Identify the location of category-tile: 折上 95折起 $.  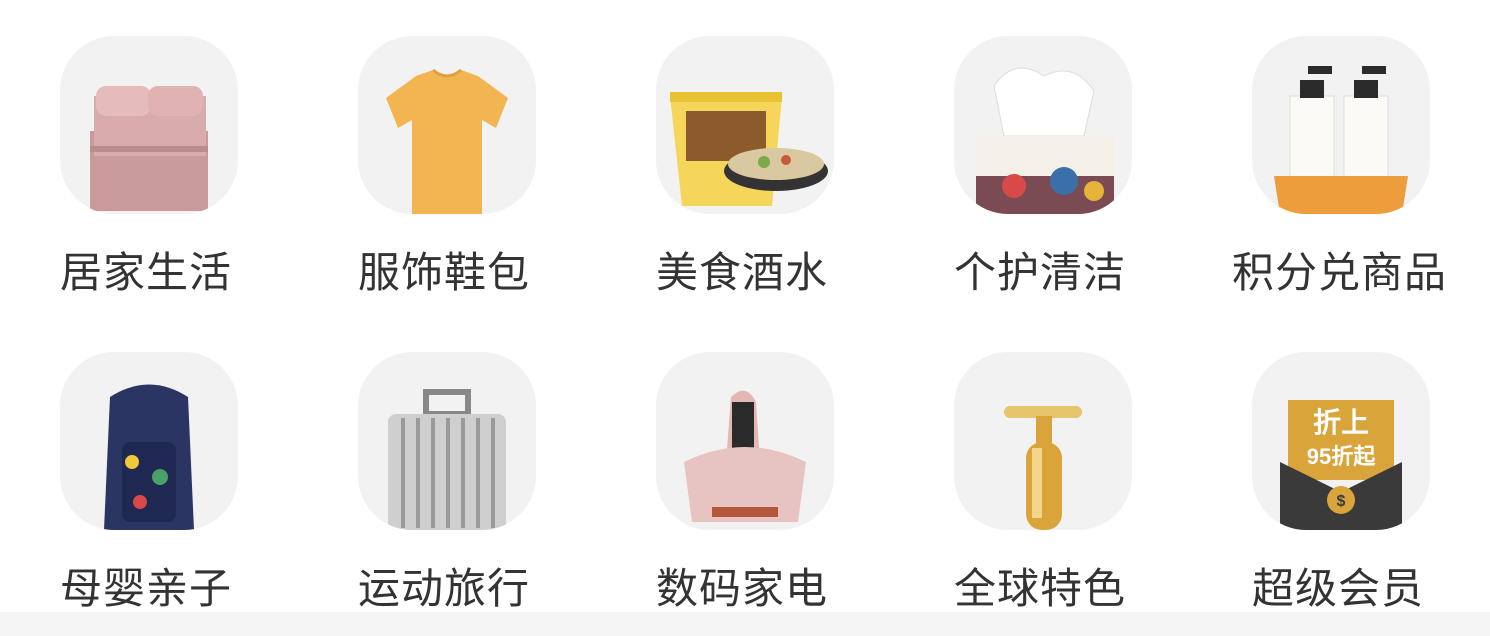
(1341, 441).